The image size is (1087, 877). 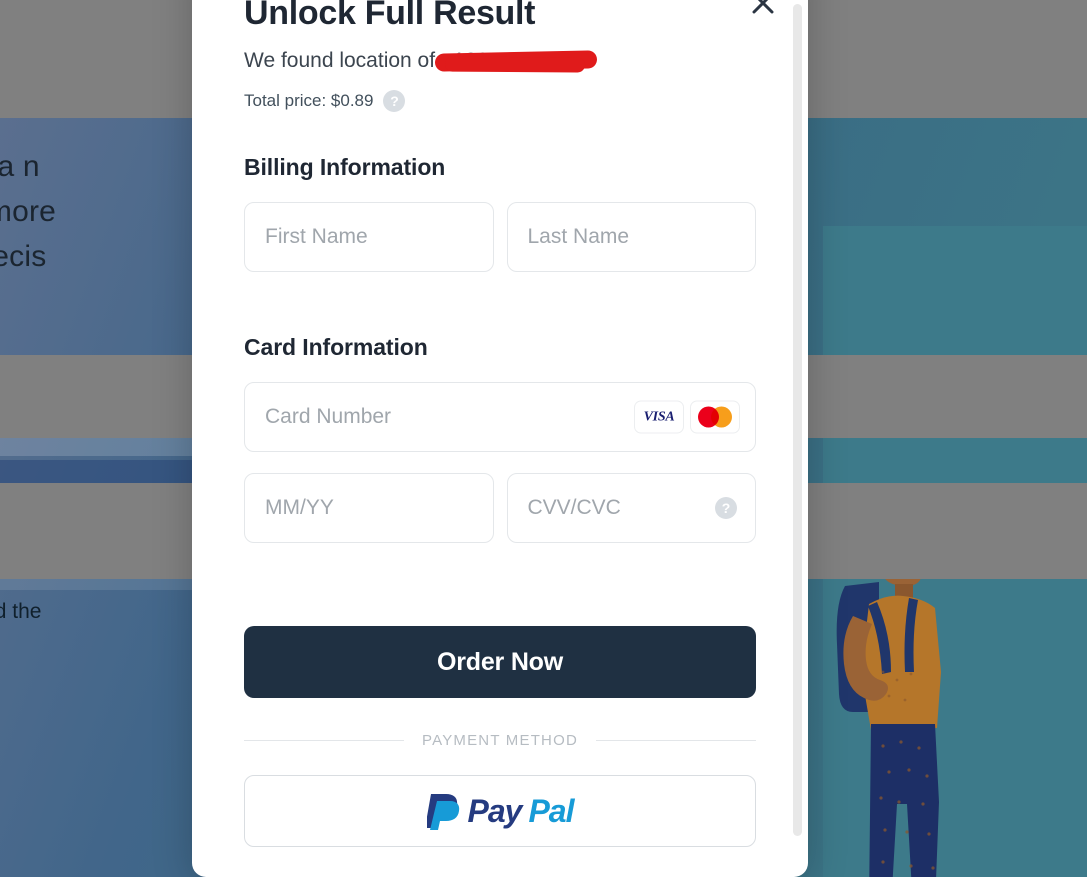 What do you see at coordinates (500, 508) in the screenshot?
I see `card-expiry-cvc-row: MM/YY CVV/CVC ?` at bounding box center [500, 508].